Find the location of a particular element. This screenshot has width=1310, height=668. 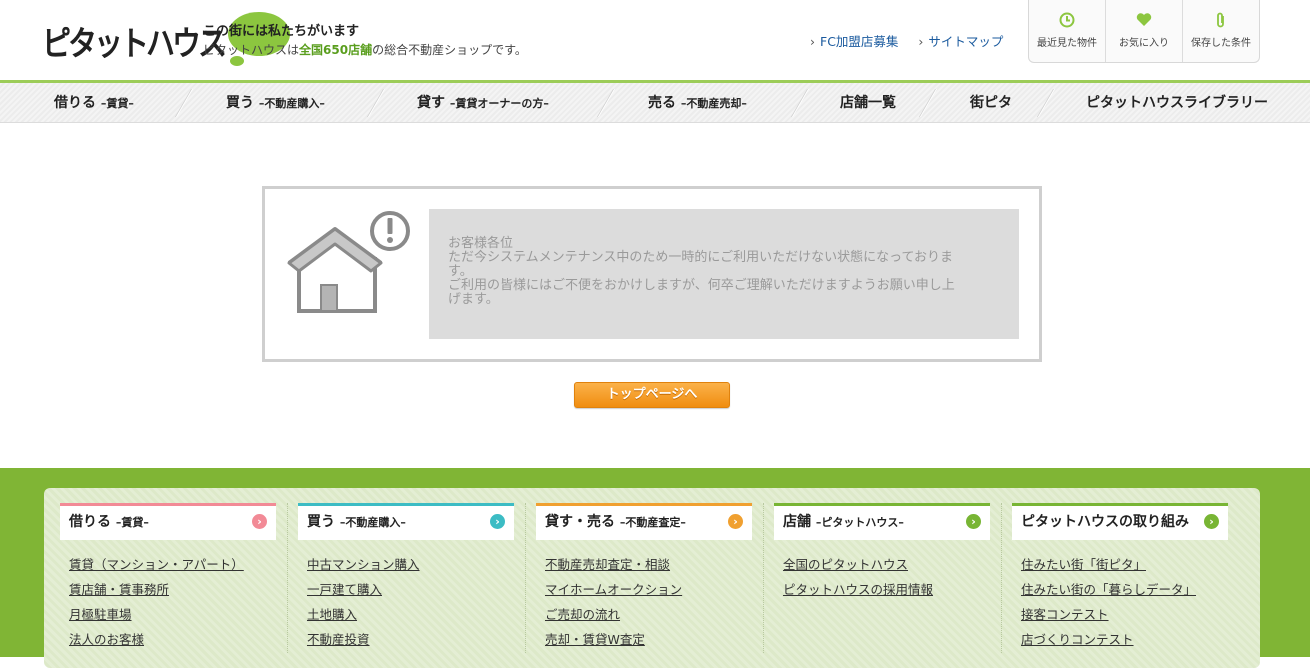

footer-link: 店づくりコンテスト is located at coordinates (1124, 639).